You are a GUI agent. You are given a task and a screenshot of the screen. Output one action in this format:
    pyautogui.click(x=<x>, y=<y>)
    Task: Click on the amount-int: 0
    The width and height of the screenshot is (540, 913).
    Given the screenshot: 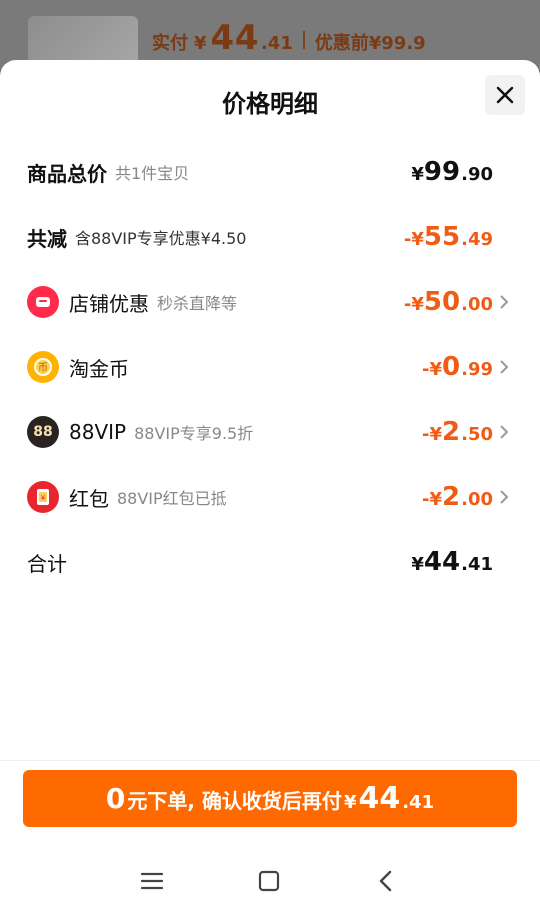 What is the action you would take?
    pyautogui.click(x=451, y=367)
    